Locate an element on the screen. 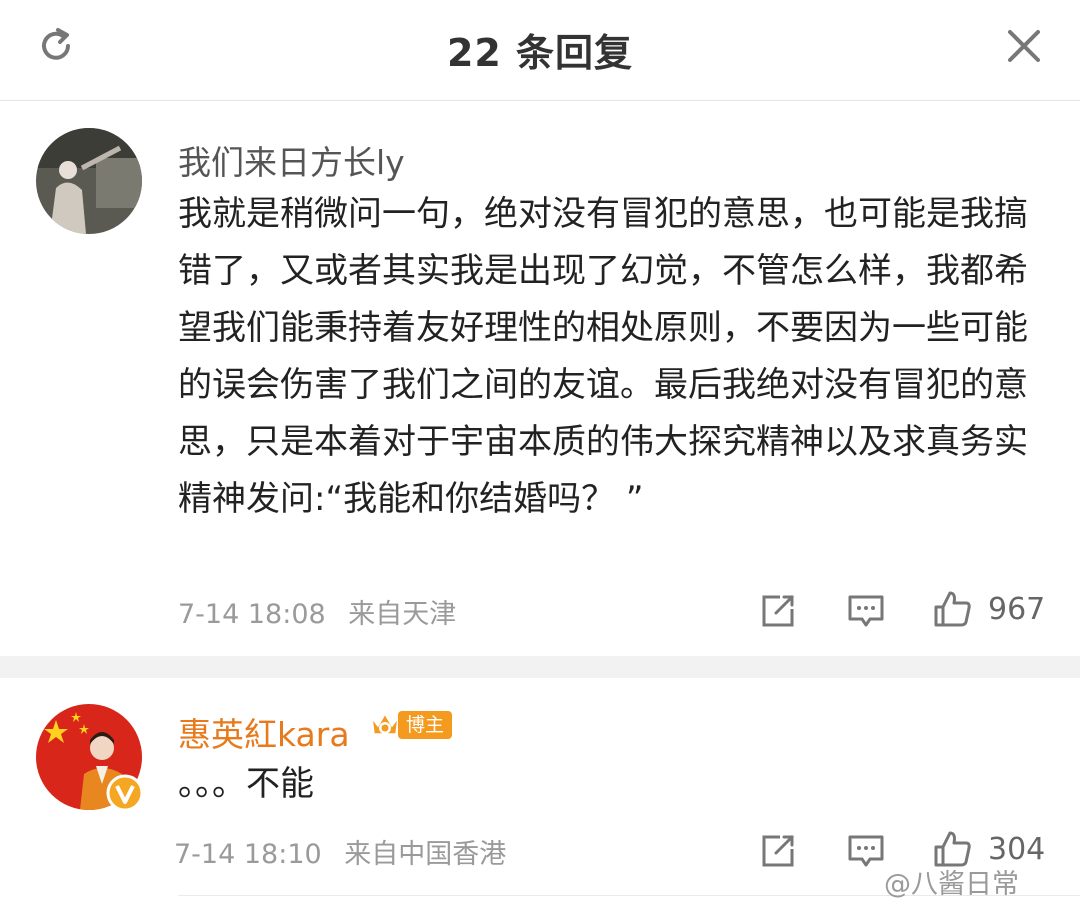  comment-text: 。。。不能 is located at coordinates (246, 784).